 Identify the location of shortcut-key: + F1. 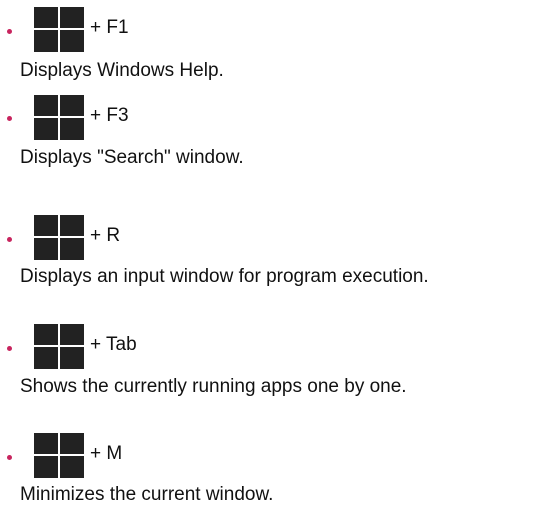
(109, 27).